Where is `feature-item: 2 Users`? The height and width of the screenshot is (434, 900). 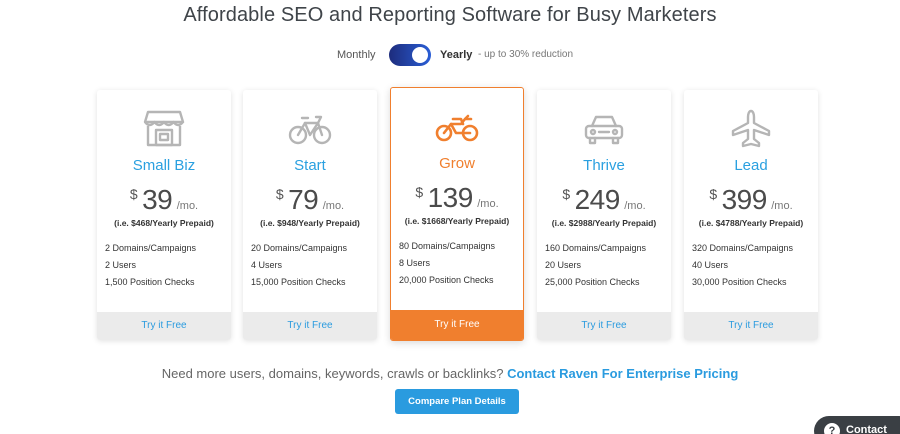 feature-item: 2 Users is located at coordinates (121, 265).